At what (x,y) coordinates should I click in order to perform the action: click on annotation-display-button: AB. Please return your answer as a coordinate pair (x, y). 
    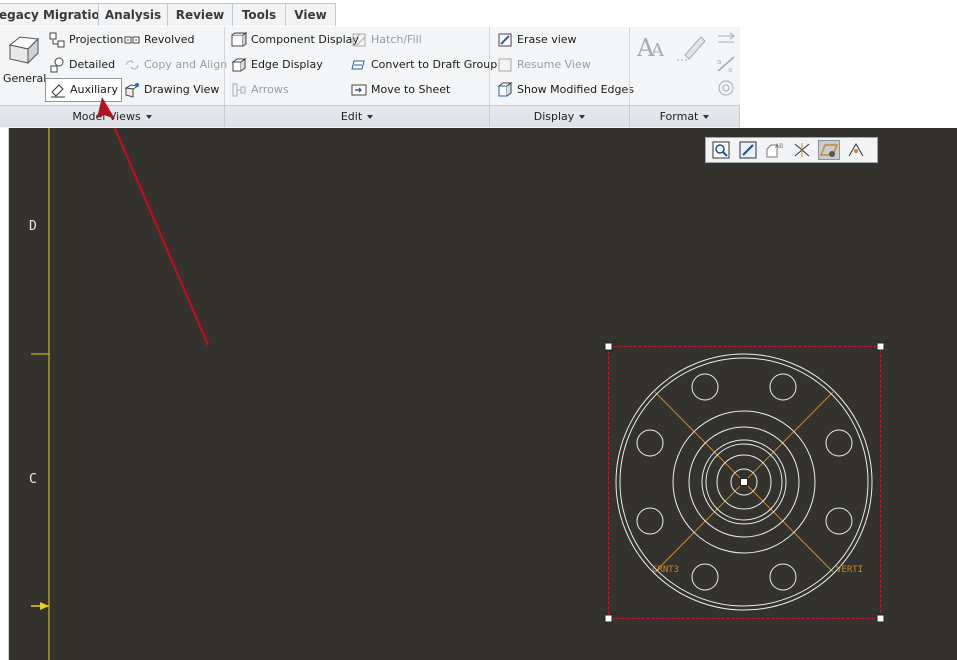
    Looking at the image, I should click on (775, 150).